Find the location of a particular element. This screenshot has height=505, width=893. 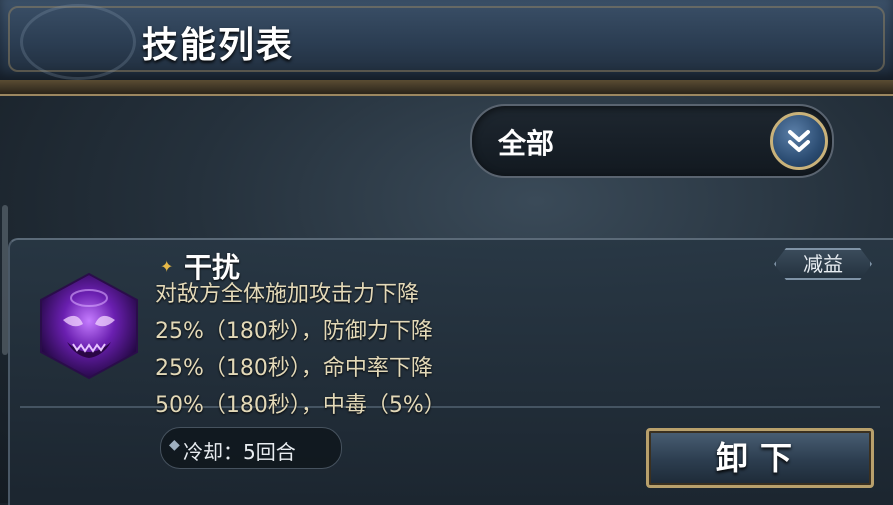

double-chevron-down-icon is located at coordinates (799, 141).